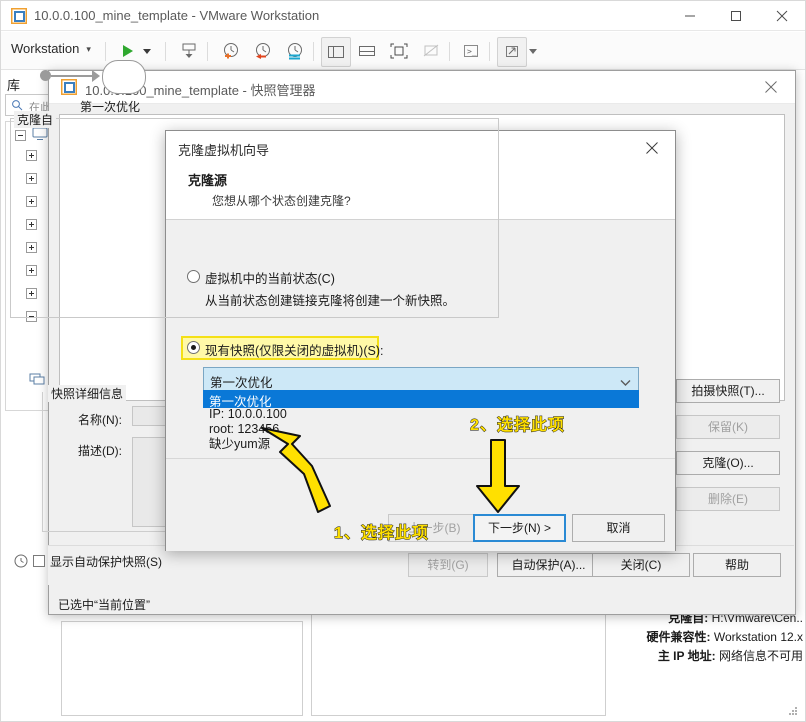 The height and width of the screenshot is (722, 806). What do you see at coordinates (14, 85) in the screenshot?
I see `library-title: 库` at bounding box center [14, 85].